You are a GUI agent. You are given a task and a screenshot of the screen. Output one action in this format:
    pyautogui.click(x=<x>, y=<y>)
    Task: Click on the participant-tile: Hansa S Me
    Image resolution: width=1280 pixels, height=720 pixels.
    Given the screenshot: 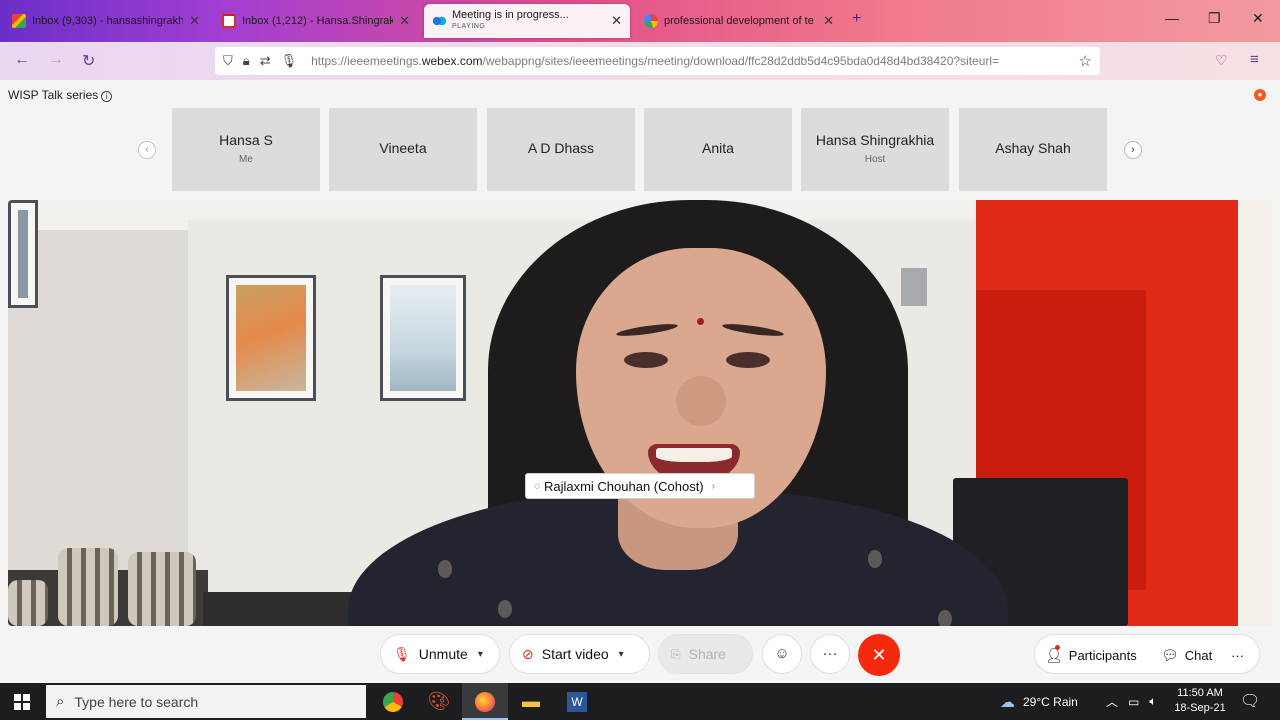 What is the action you would take?
    pyautogui.click(x=246, y=149)
    